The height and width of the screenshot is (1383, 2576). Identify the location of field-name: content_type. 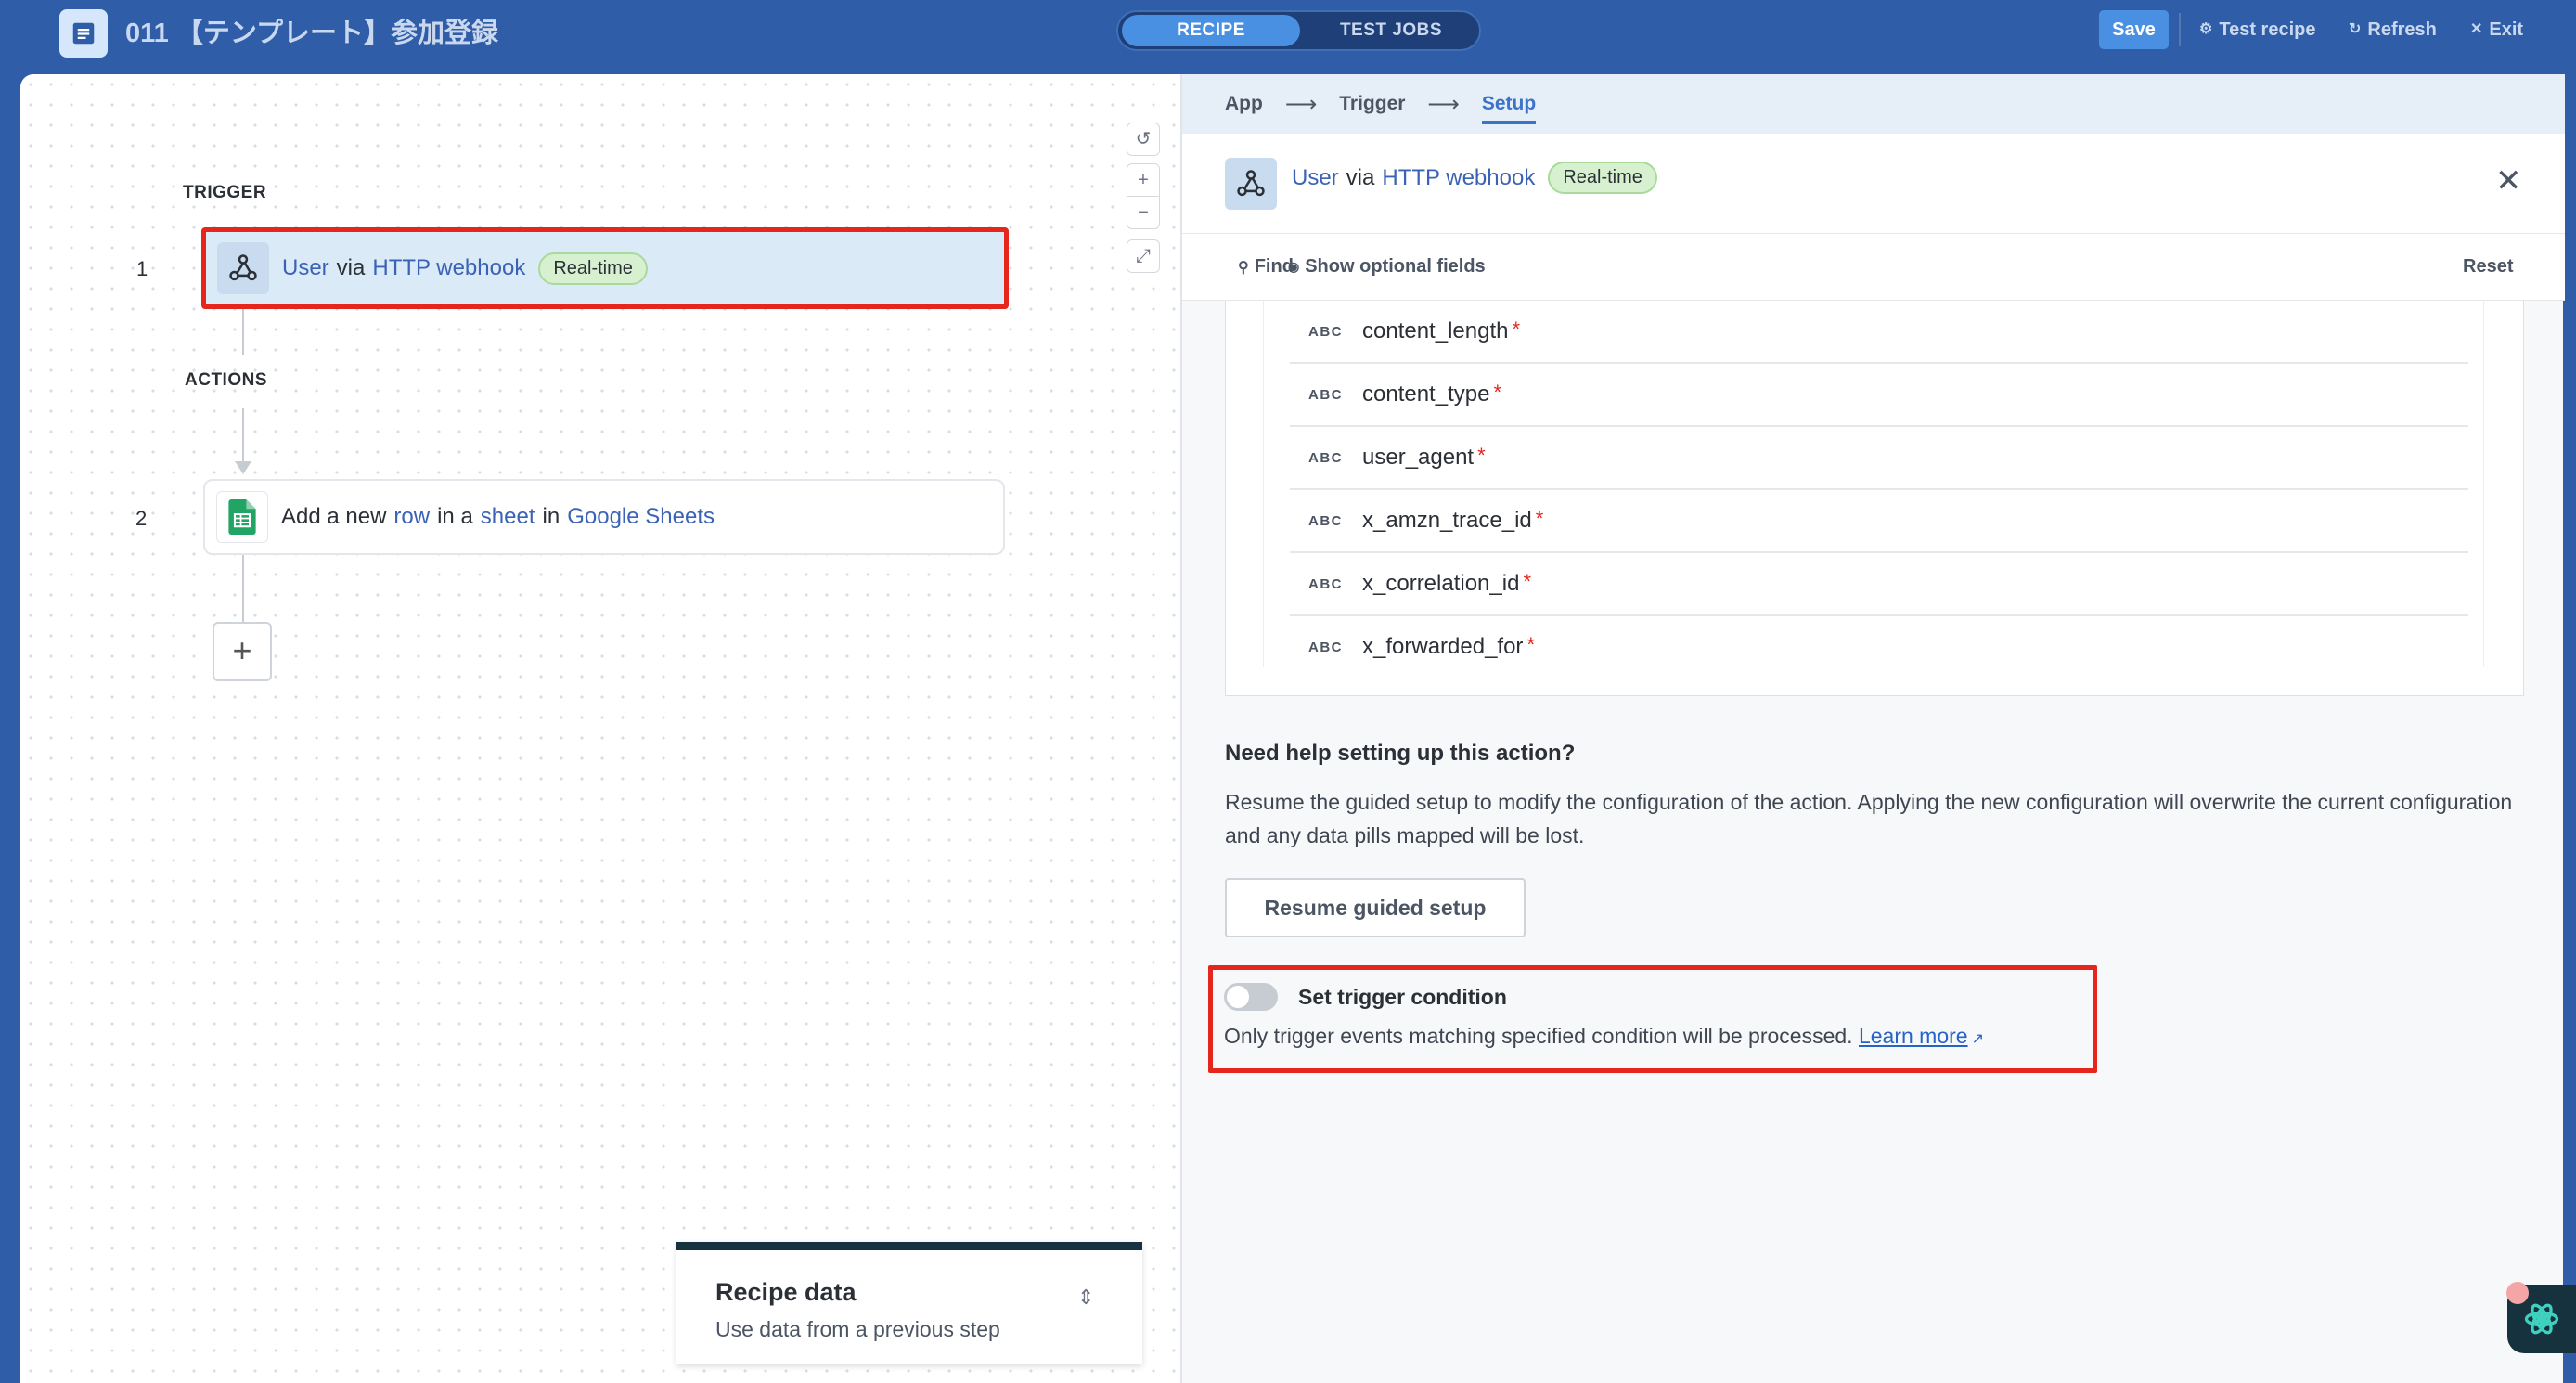
(1426, 394).